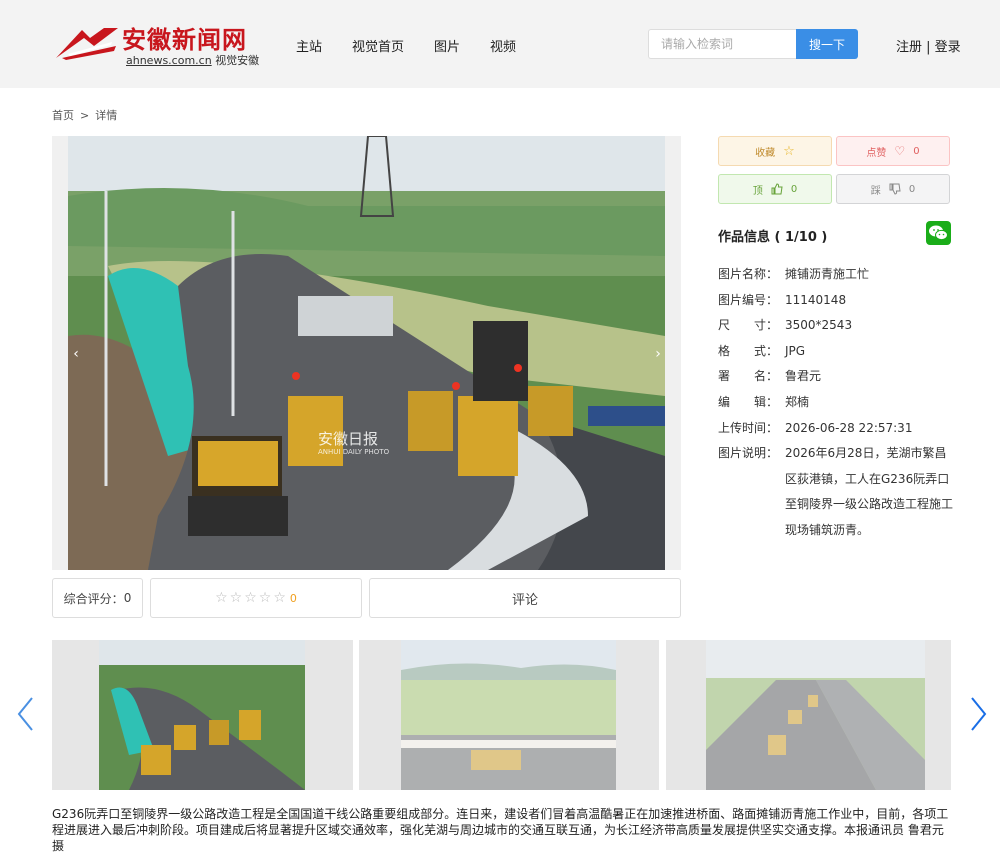  What do you see at coordinates (87, 44) in the screenshot?
I see `logo-swoosh-icon` at bounding box center [87, 44].